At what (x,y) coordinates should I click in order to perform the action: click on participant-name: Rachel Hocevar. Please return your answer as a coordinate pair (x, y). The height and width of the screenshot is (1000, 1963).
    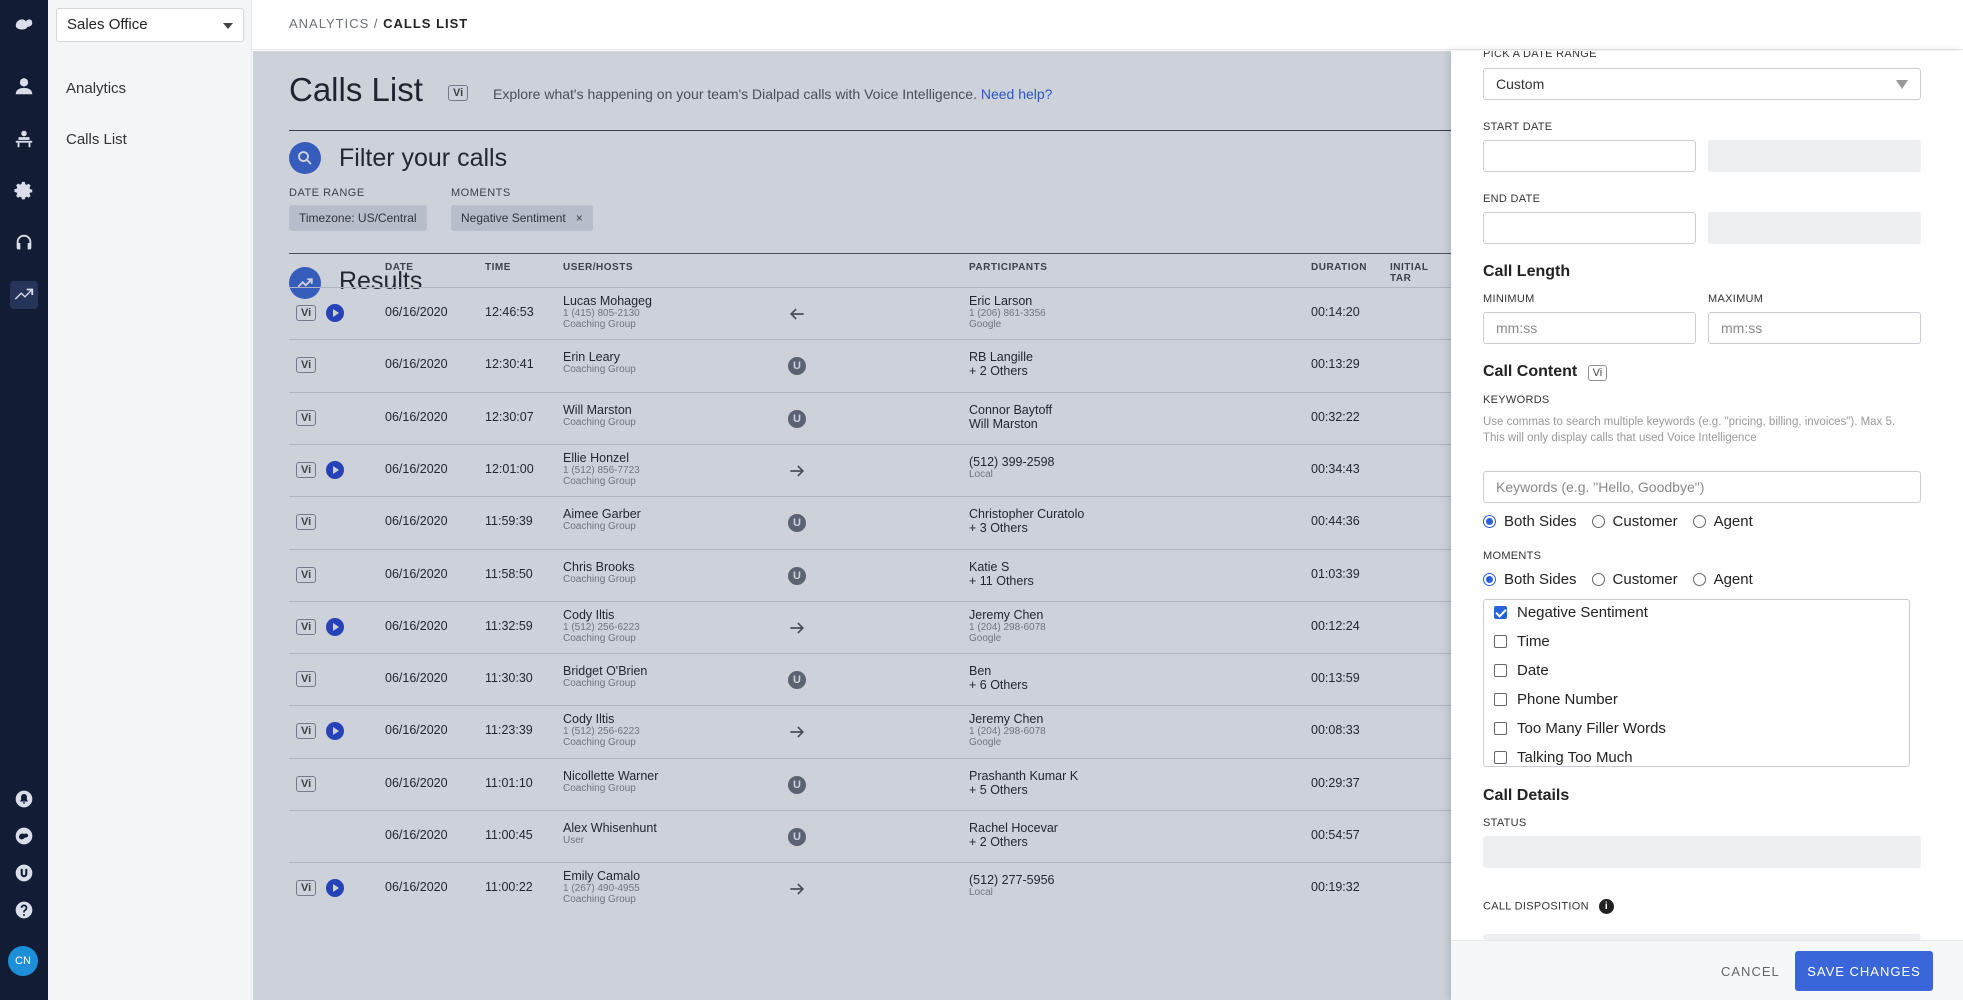
    Looking at the image, I should click on (1013, 828).